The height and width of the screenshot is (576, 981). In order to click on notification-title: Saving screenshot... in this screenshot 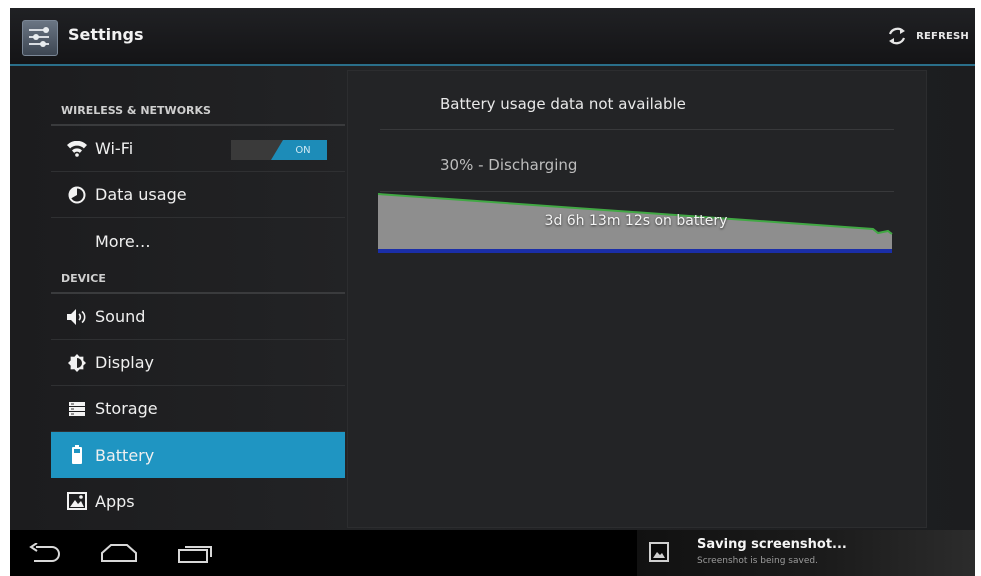, I will do `click(772, 544)`.